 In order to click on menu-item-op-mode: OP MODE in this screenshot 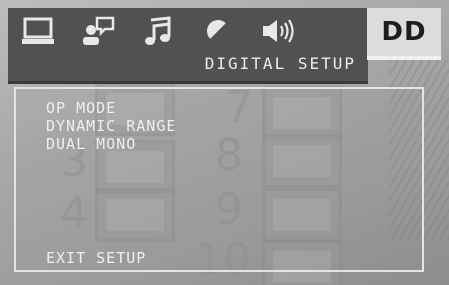, I will do `click(81, 108)`.